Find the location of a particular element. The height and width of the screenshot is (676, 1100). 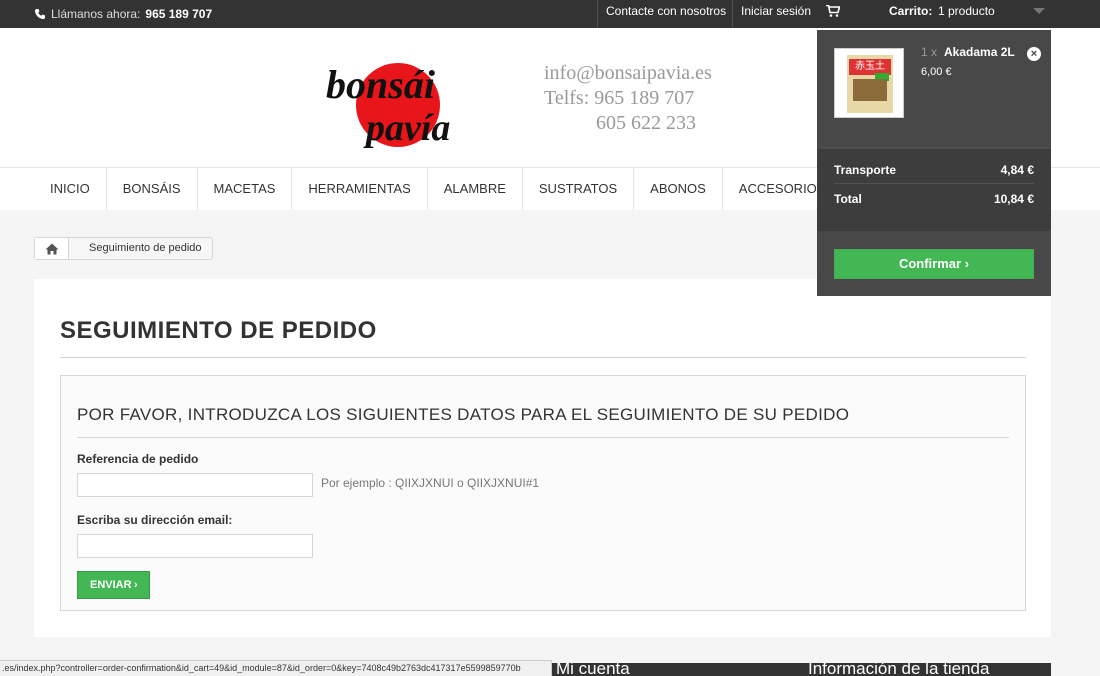

product-bag-image: 赤玉土 is located at coordinates (870, 84).